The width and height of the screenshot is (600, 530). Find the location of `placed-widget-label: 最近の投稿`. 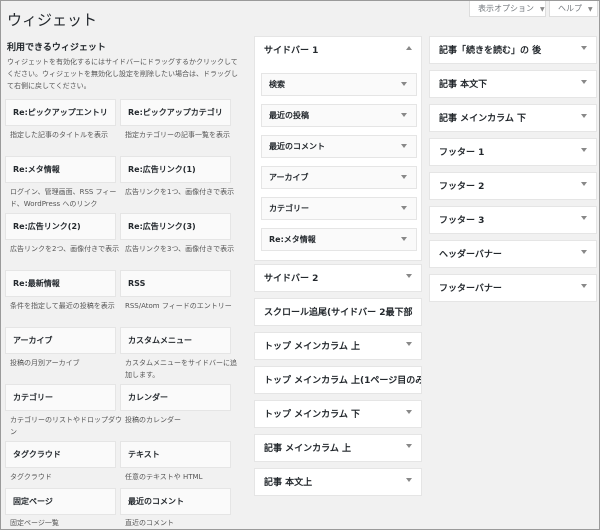

placed-widget-label: 最近の投稿 is located at coordinates (289, 115).